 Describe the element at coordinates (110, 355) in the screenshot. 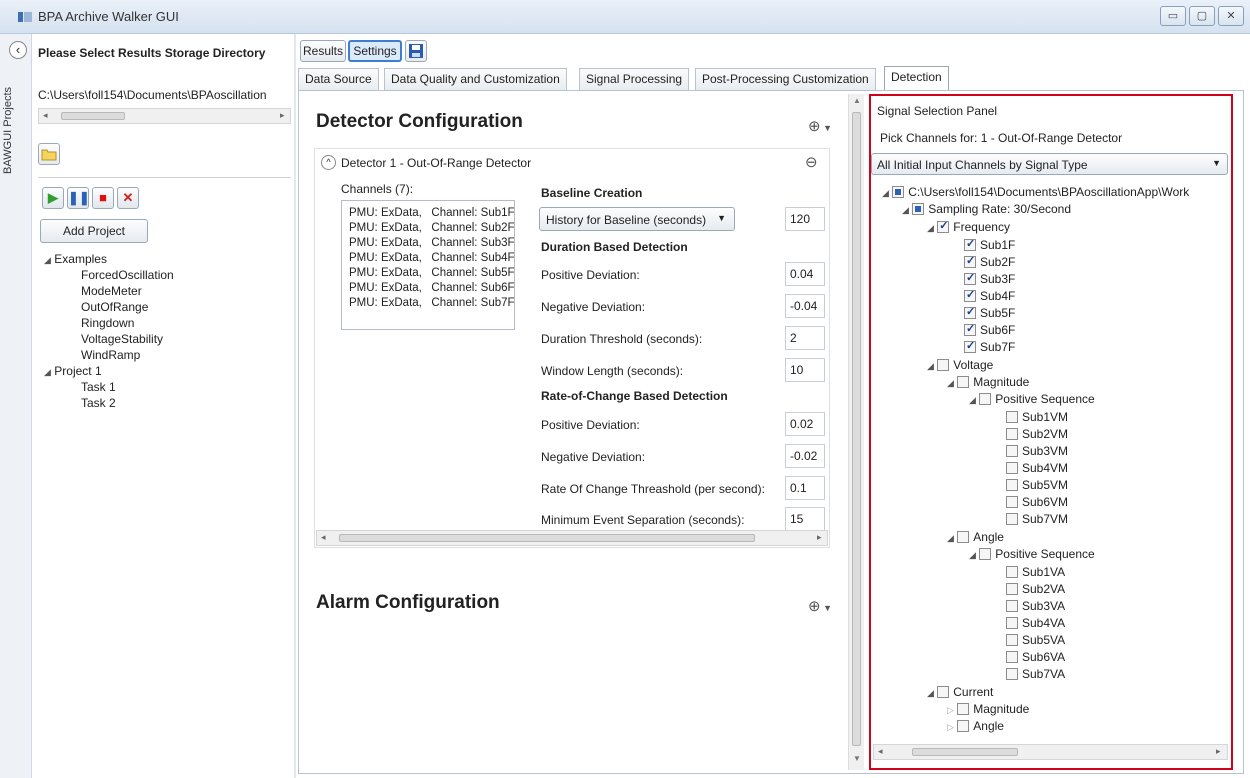

I see `tree-item: WindRamp` at that location.